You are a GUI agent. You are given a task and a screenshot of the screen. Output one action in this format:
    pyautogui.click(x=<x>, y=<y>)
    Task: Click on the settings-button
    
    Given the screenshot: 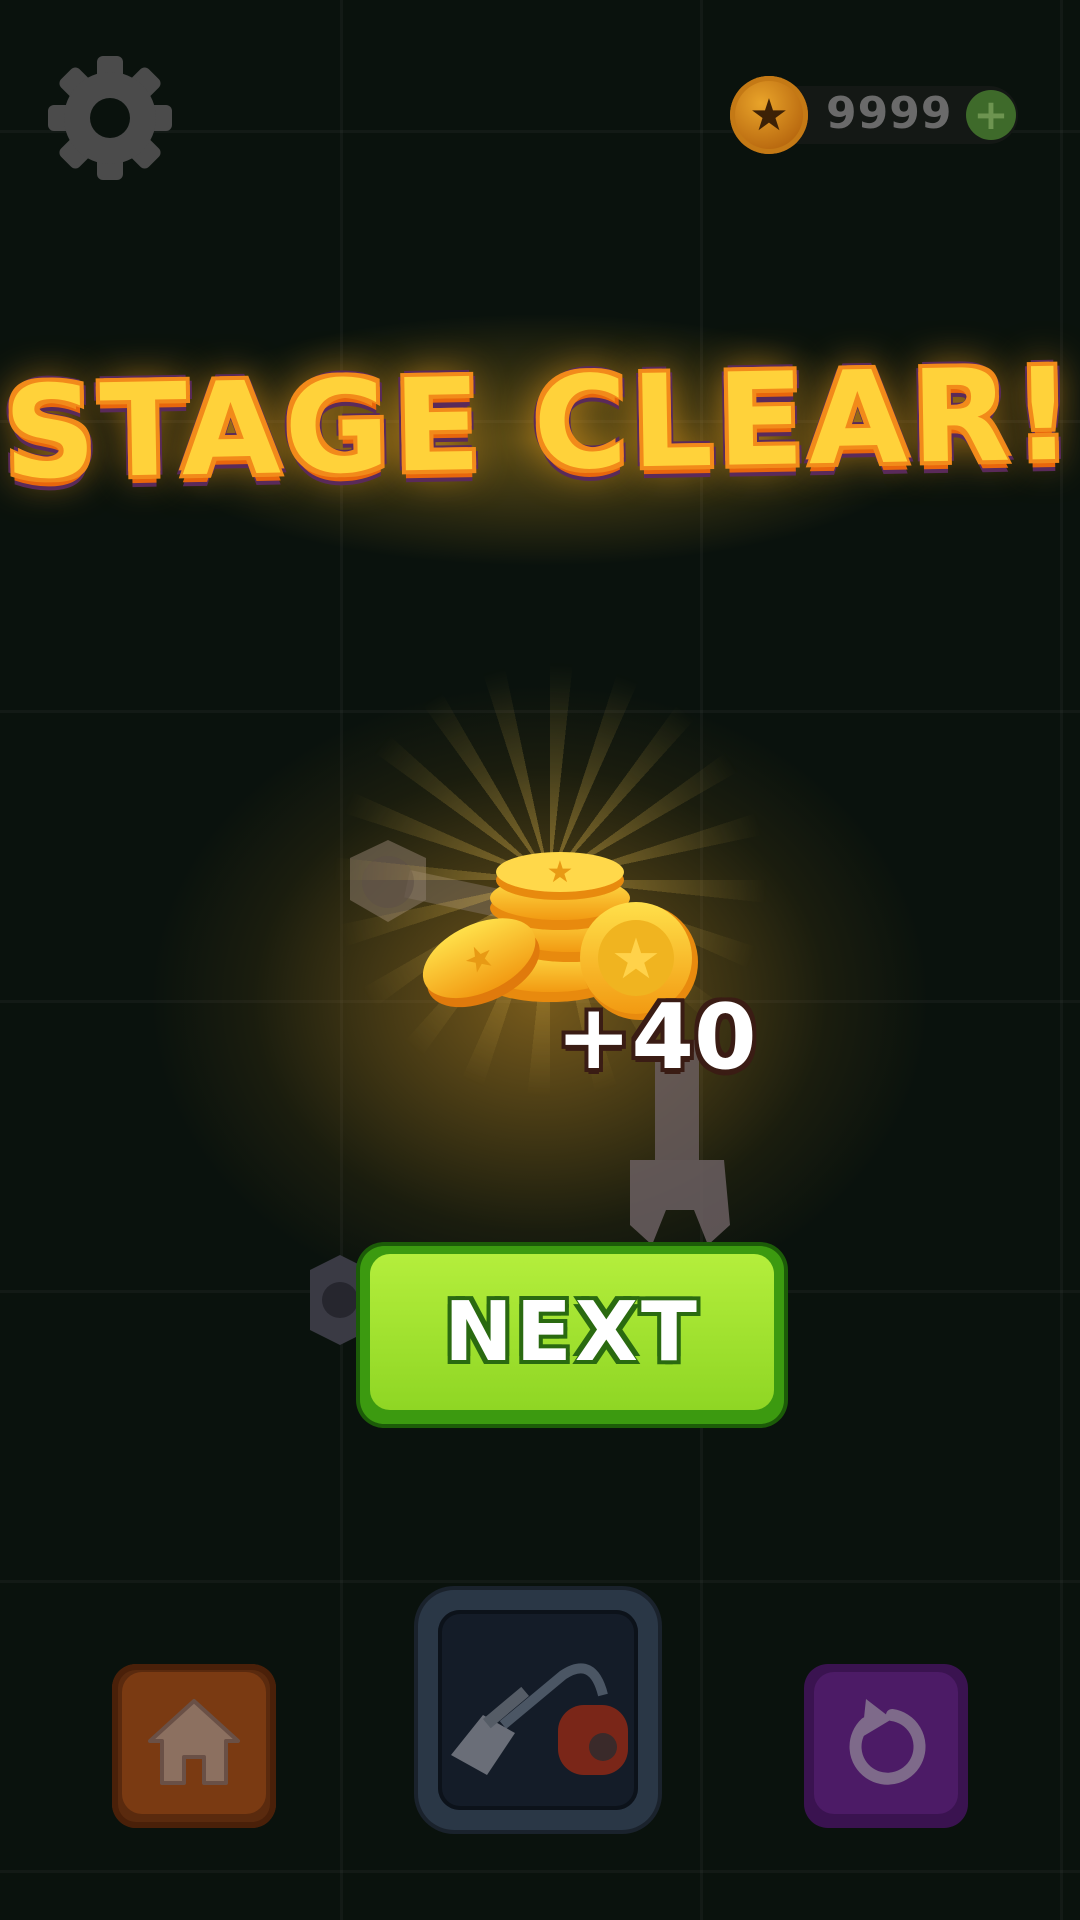 What is the action you would take?
    pyautogui.click(x=110, y=118)
    